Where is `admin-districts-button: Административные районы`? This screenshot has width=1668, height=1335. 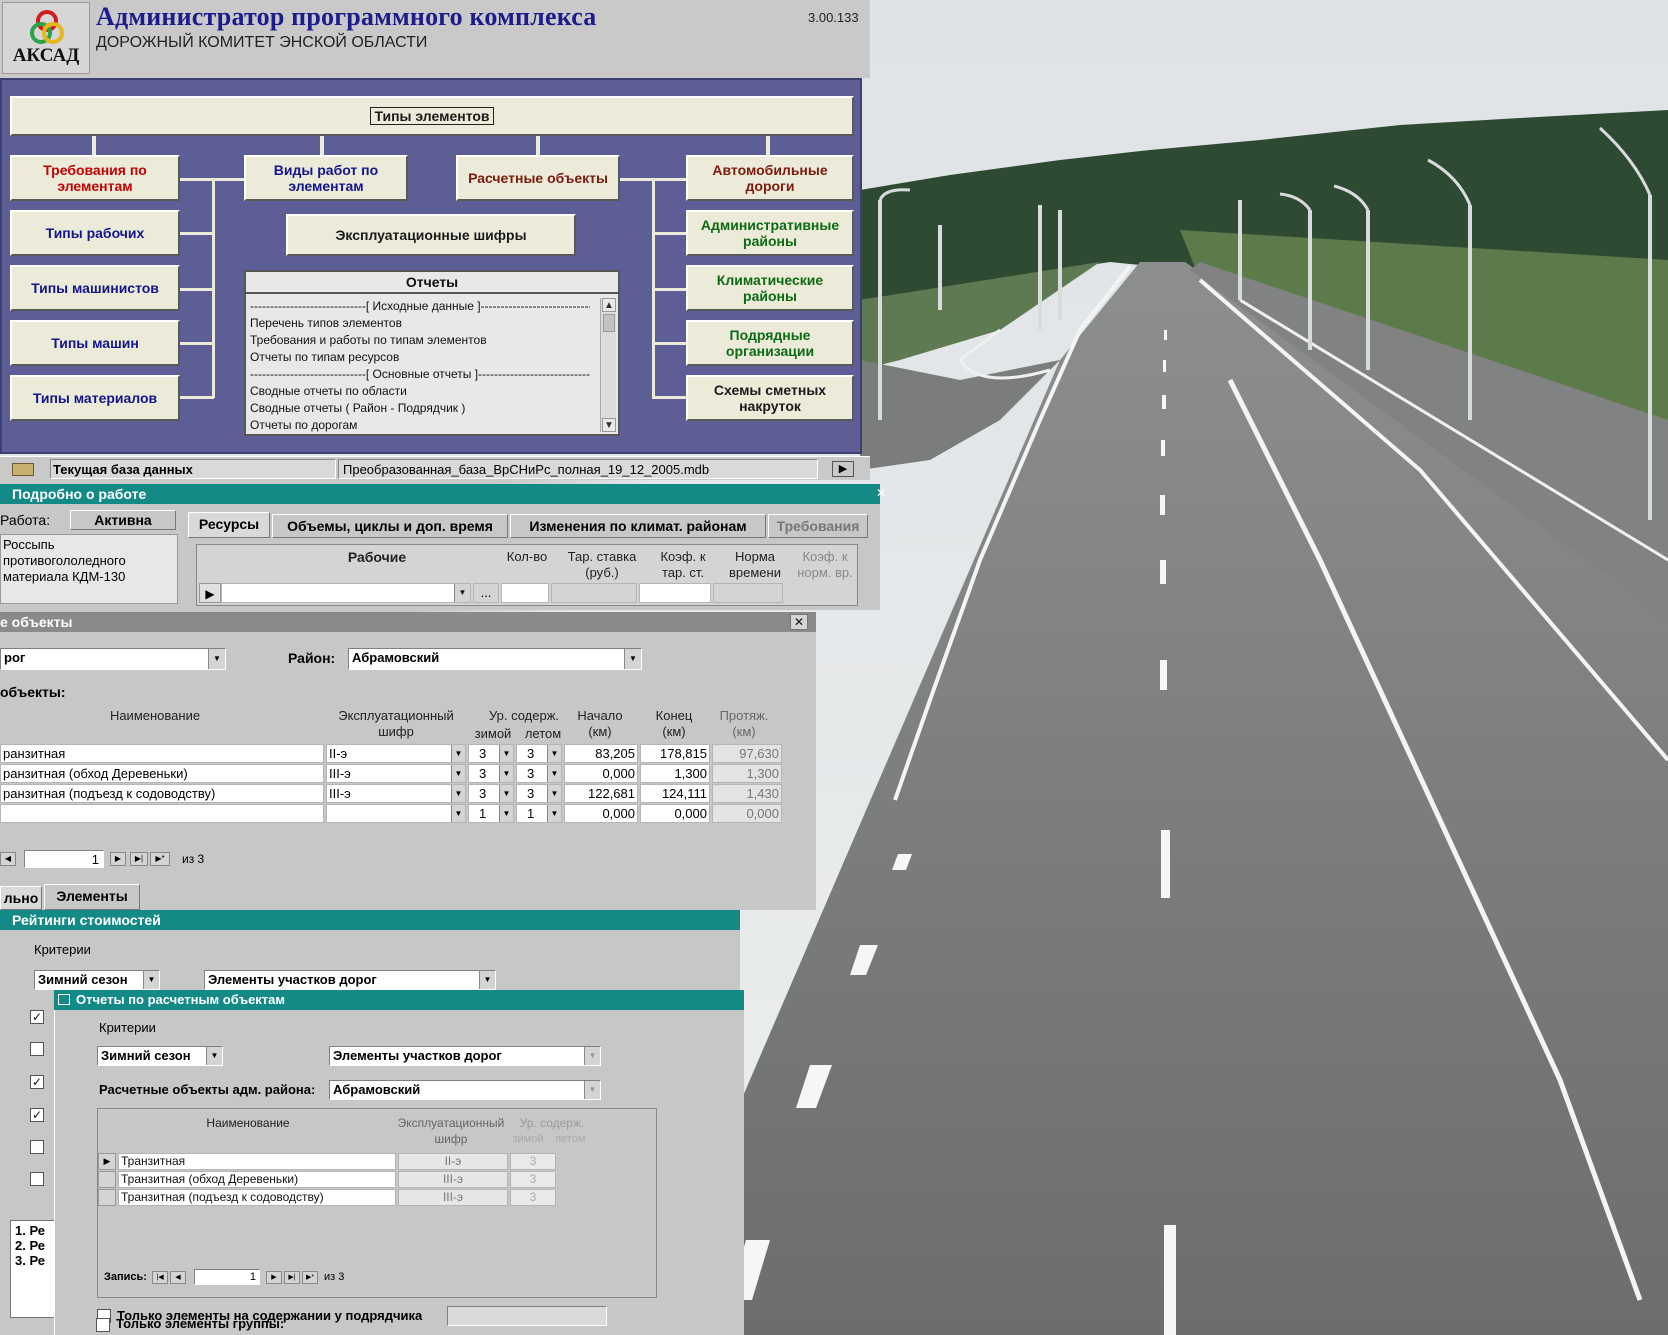
admin-districts-button: Административные районы is located at coordinates (770, 233).